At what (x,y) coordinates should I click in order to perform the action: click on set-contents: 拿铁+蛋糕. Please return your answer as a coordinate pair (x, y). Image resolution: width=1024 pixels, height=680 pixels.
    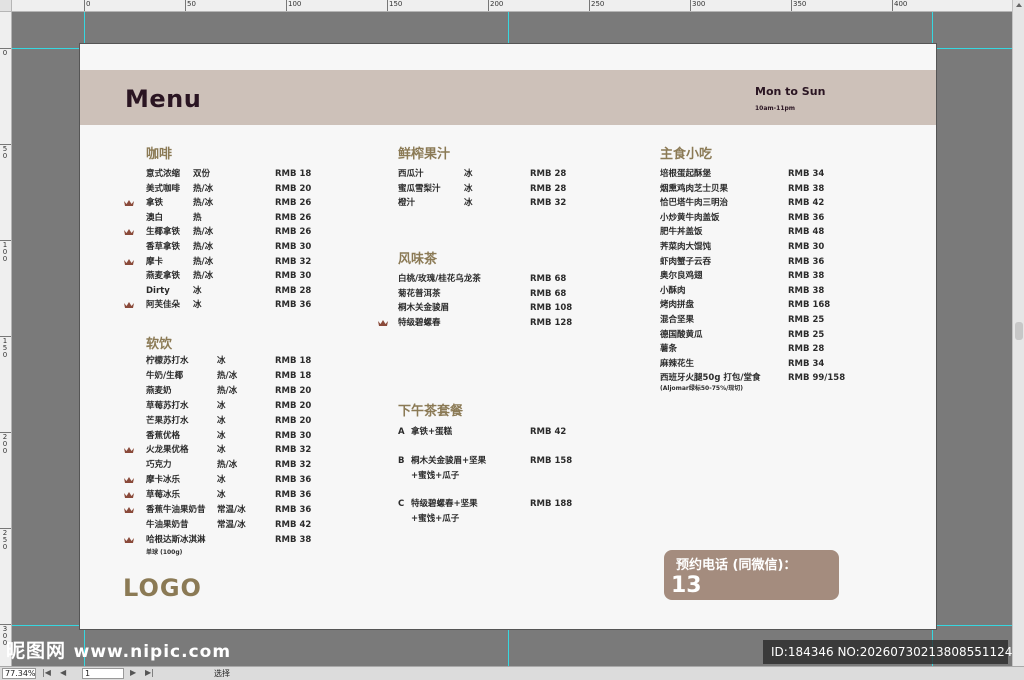
    Looking at the image, I should click on (432, 432).